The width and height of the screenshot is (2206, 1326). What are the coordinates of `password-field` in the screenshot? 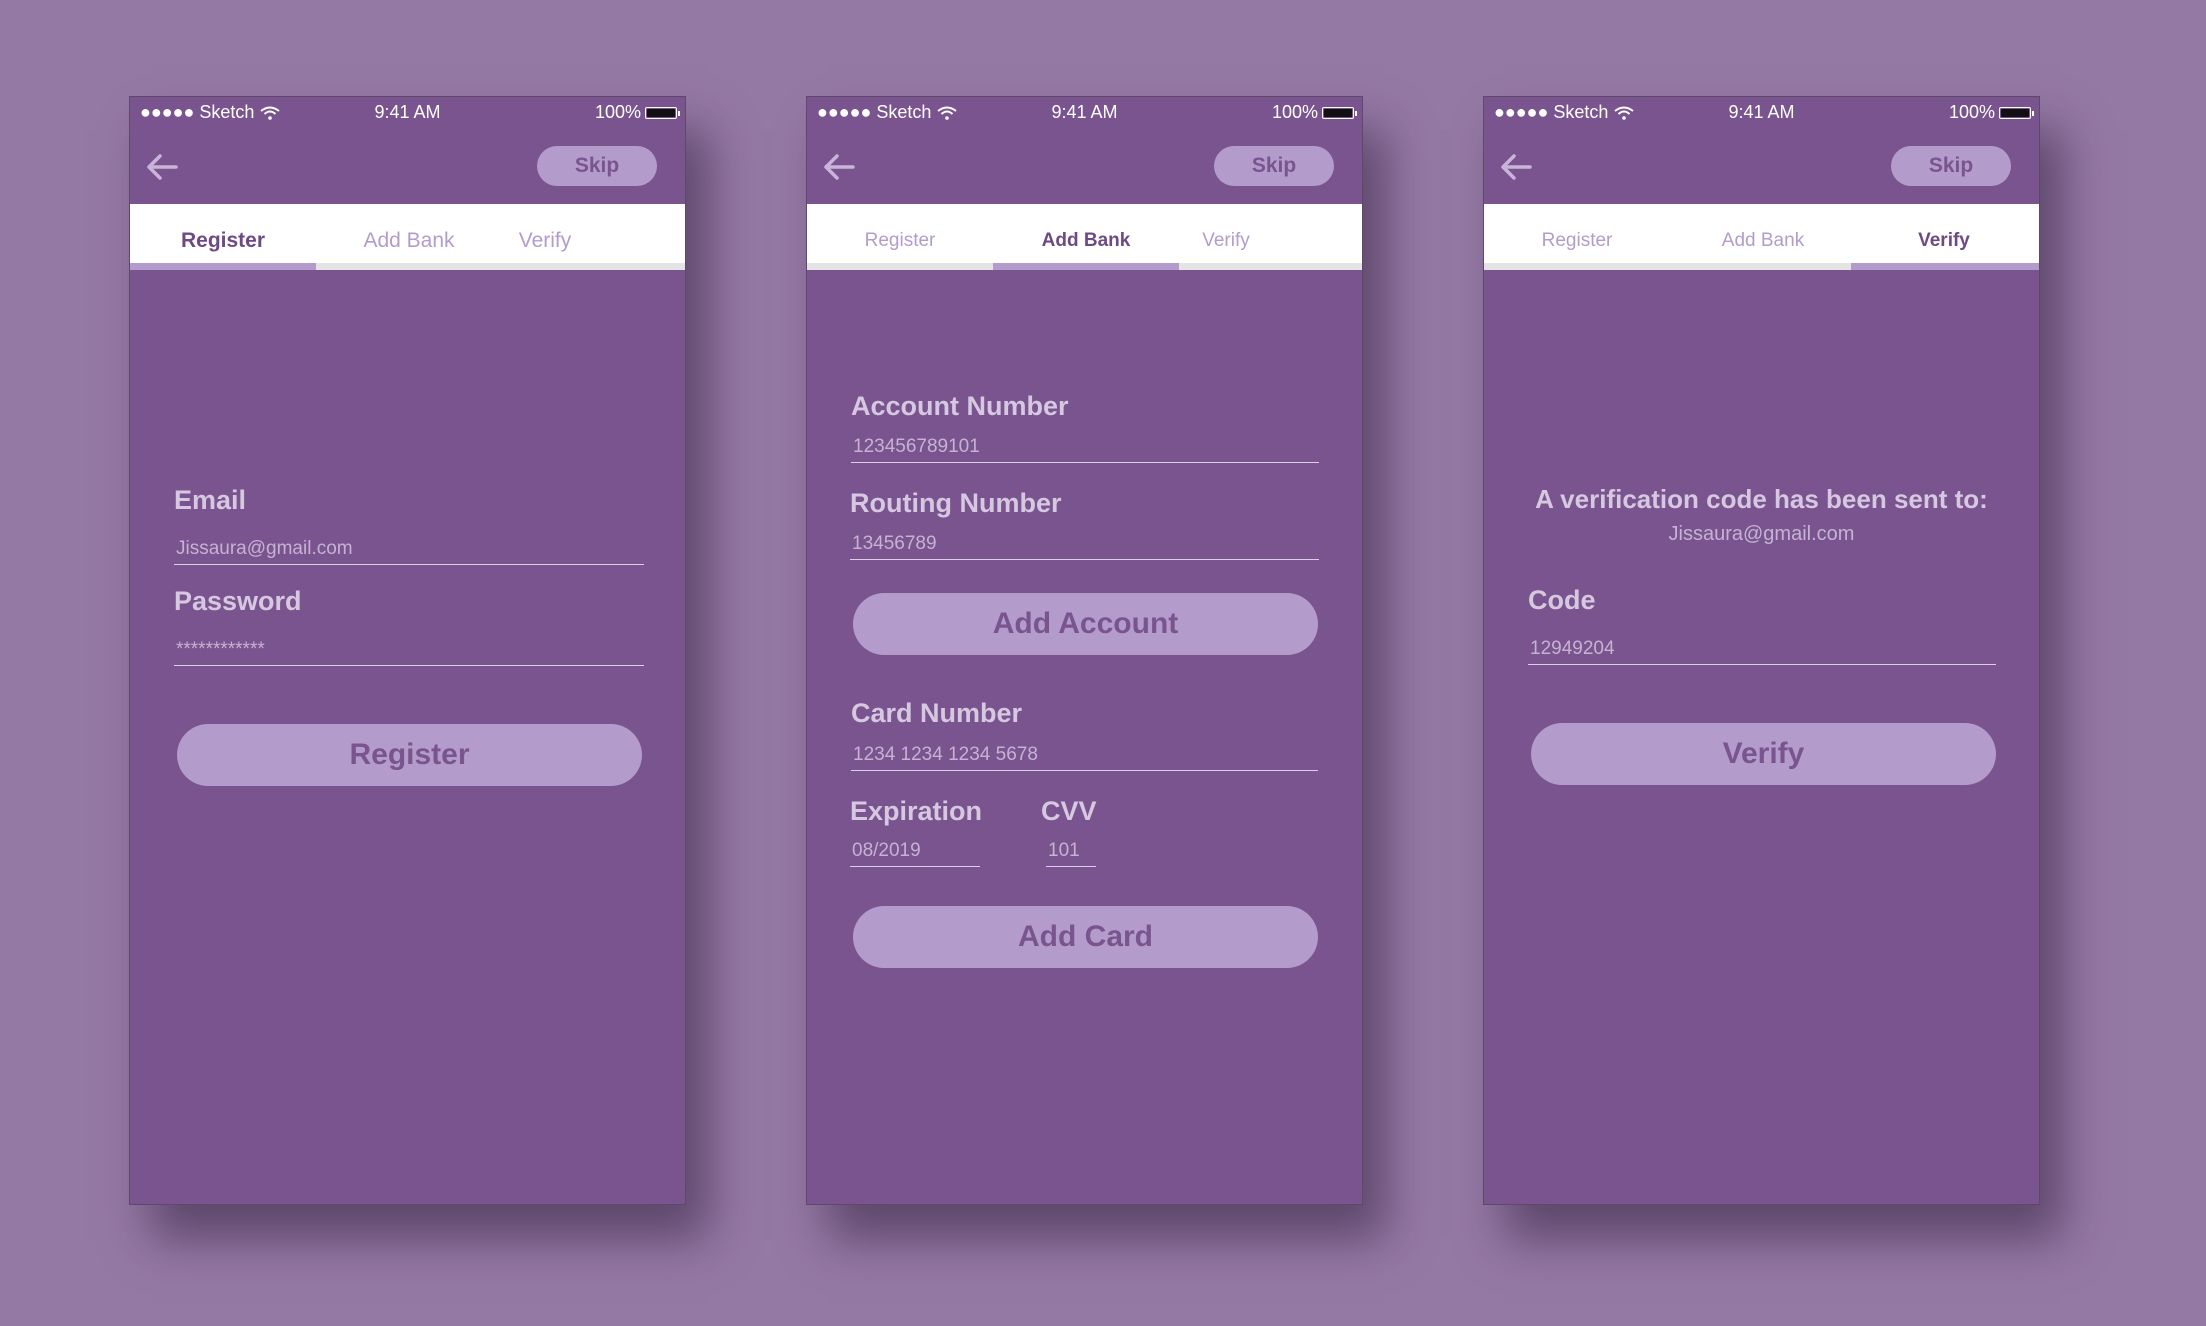 It's located at (409, 651).